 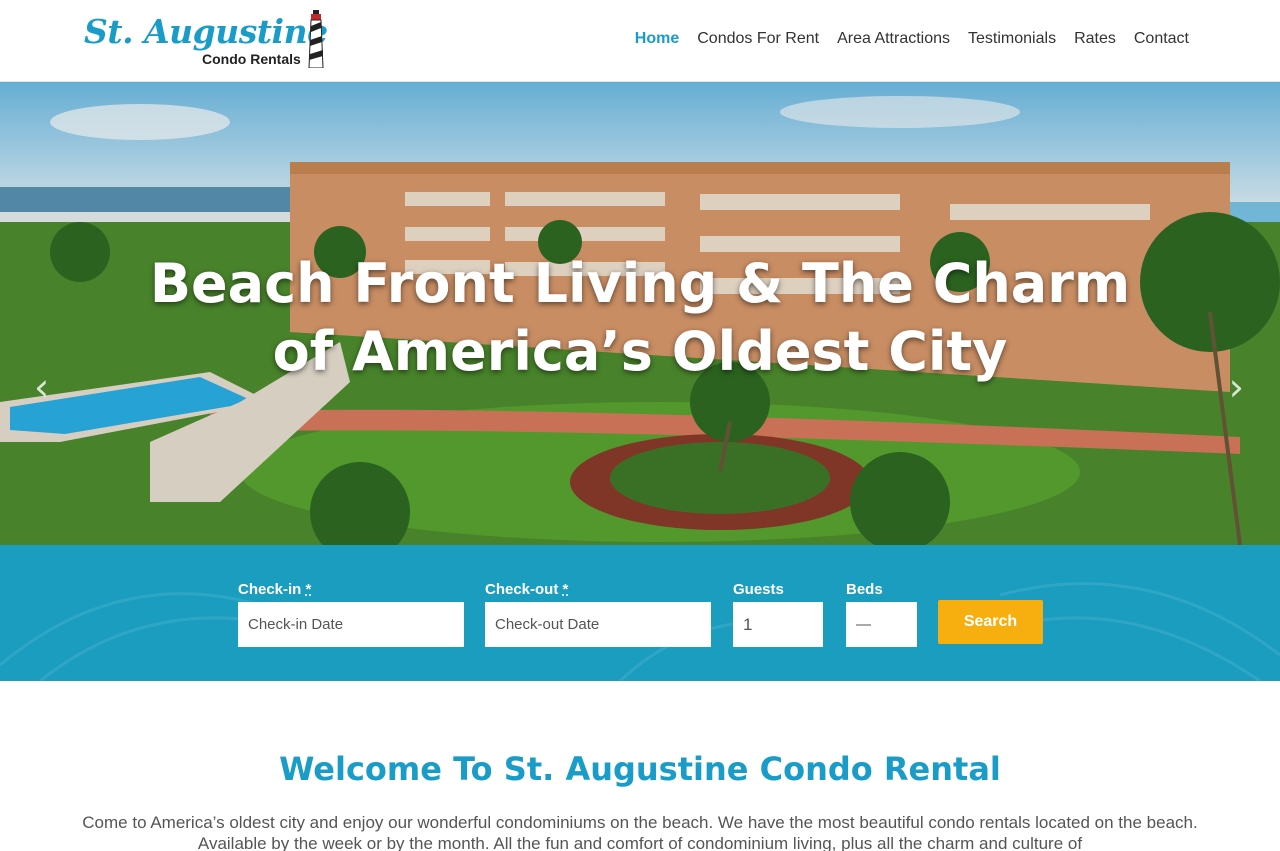 I want to click on nav-area-attractions: Area Attractions, so click(x=893, y=39).